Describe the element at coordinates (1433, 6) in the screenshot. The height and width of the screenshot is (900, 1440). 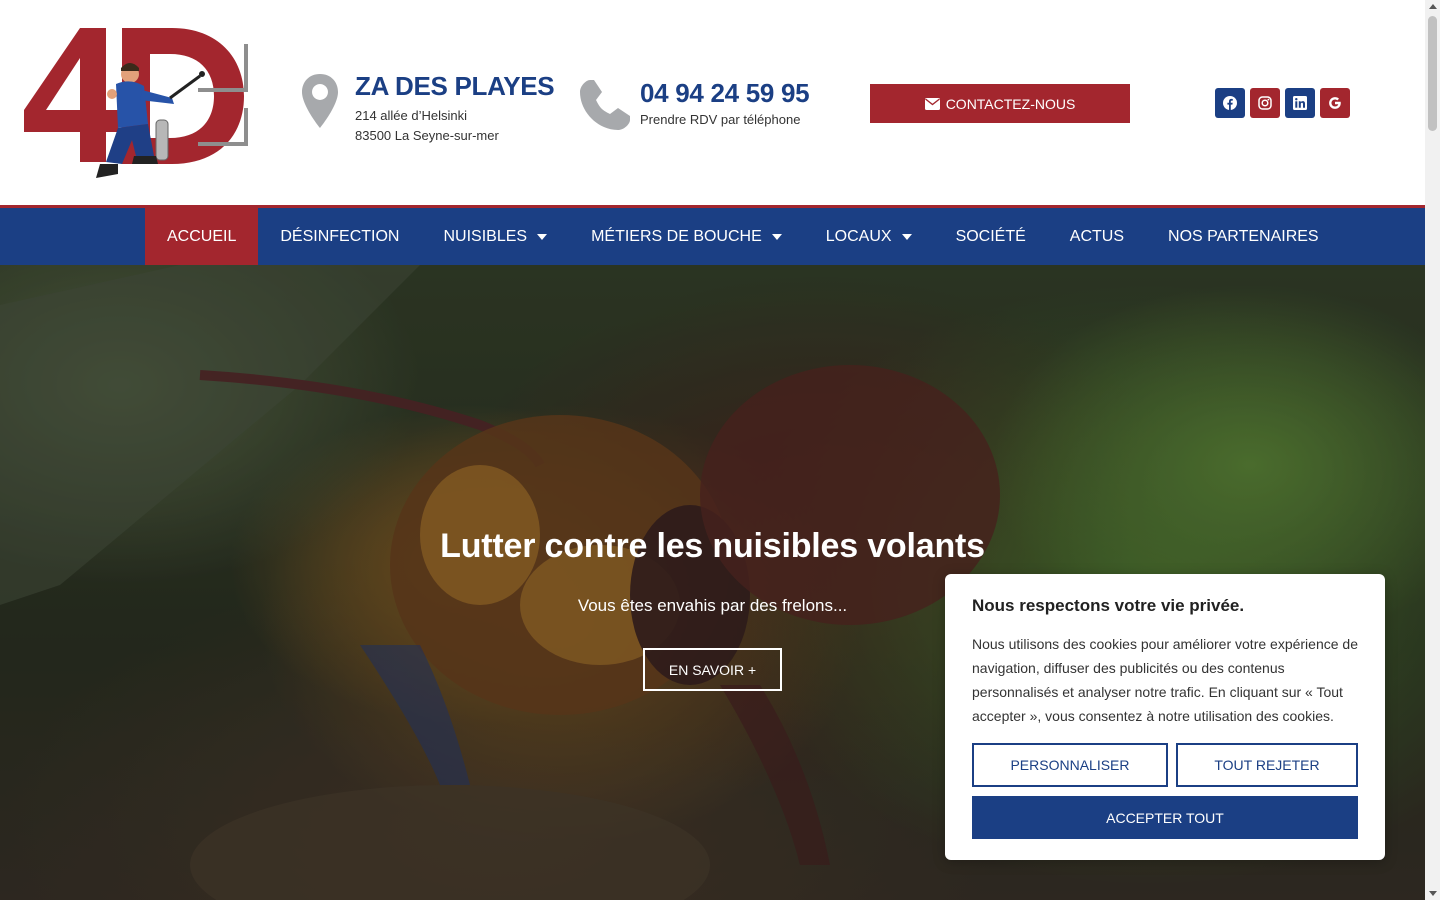
I see `scroll-up-arrow-icon` at that location.